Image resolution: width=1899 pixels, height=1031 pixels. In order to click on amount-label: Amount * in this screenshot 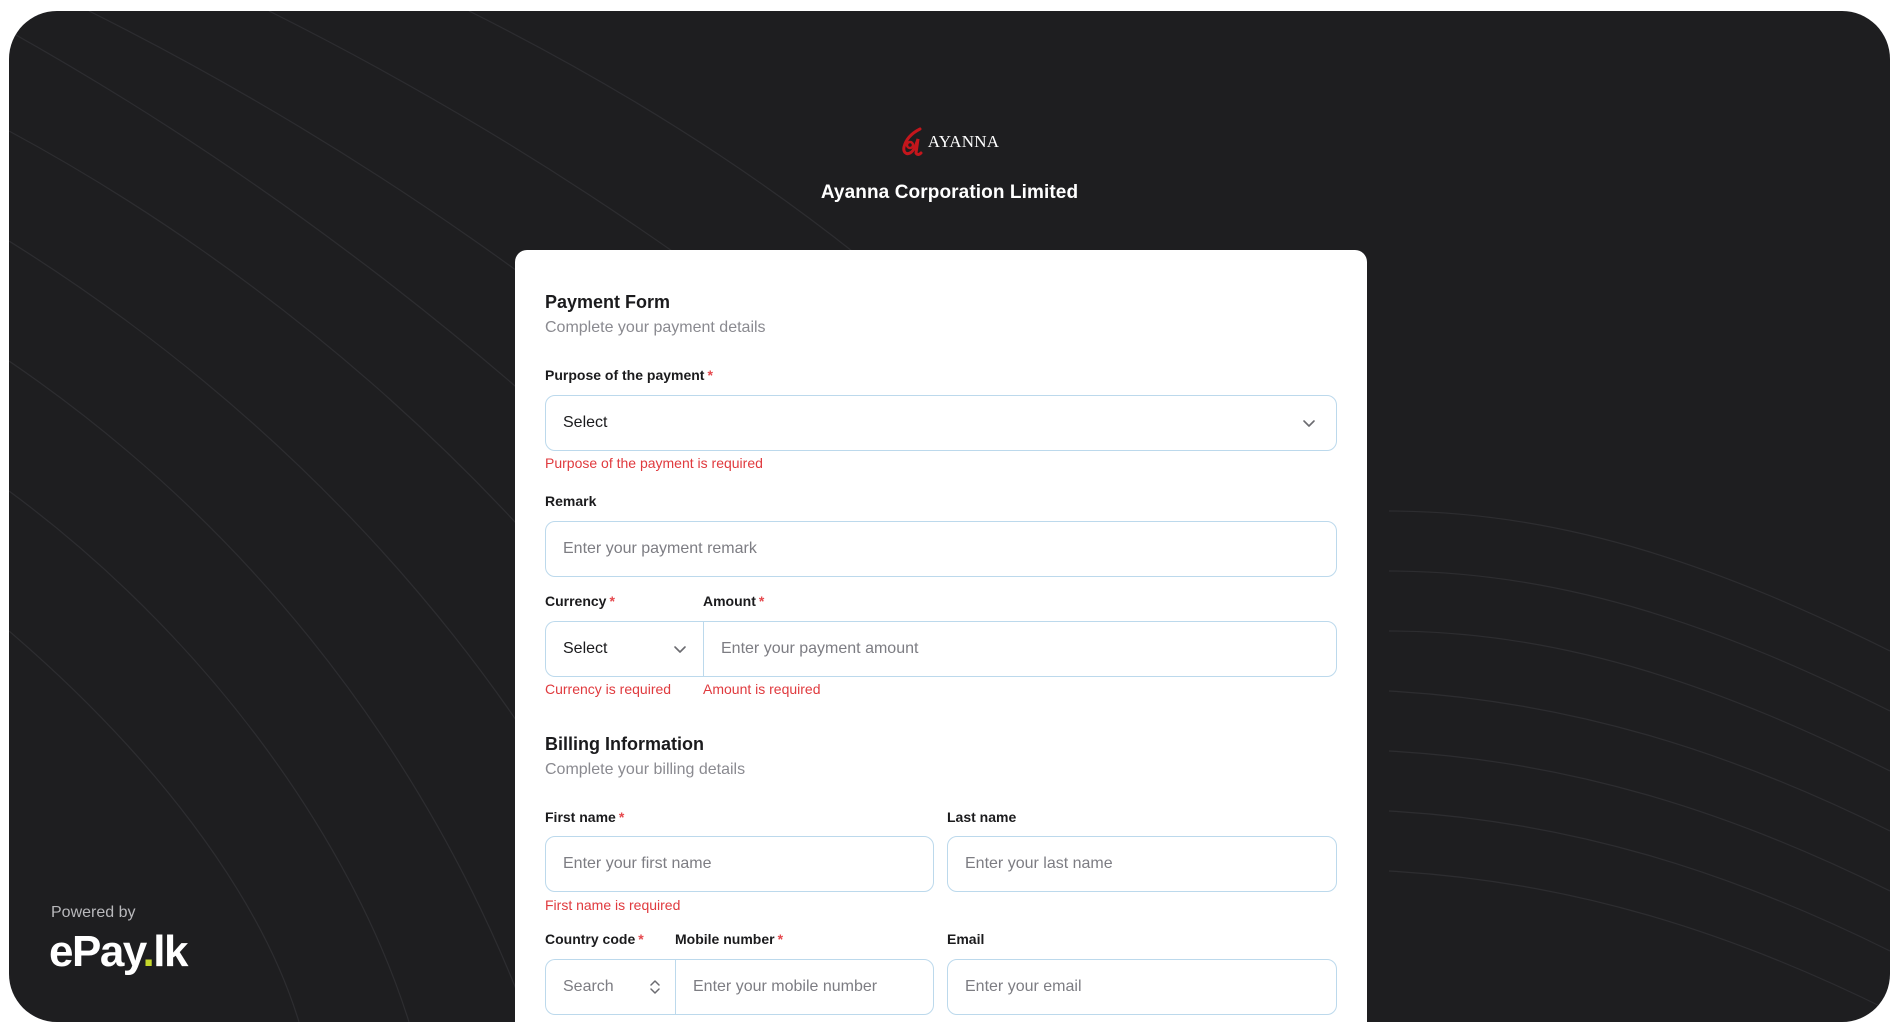, I will do `click(733, 601)`.